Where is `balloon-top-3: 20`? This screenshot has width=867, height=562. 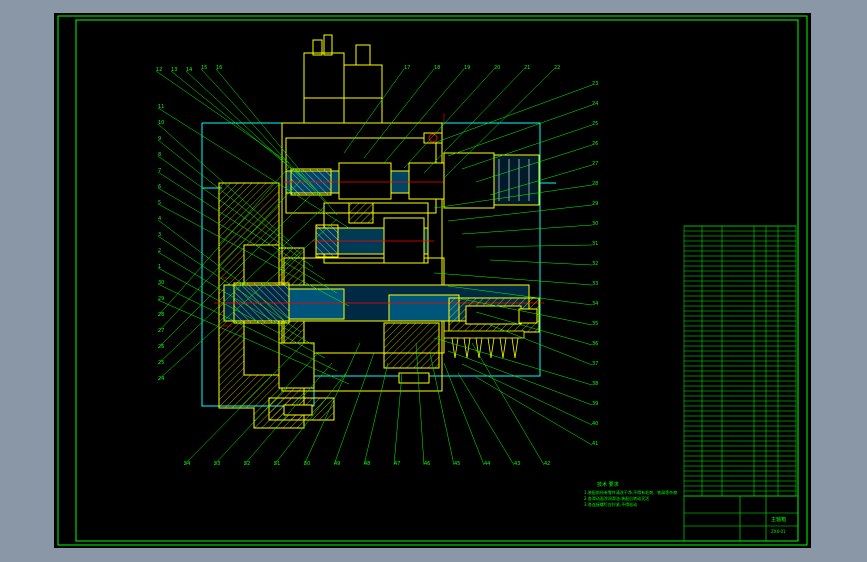
balloon-top-3: 20 is located at coordinates (497, 68).